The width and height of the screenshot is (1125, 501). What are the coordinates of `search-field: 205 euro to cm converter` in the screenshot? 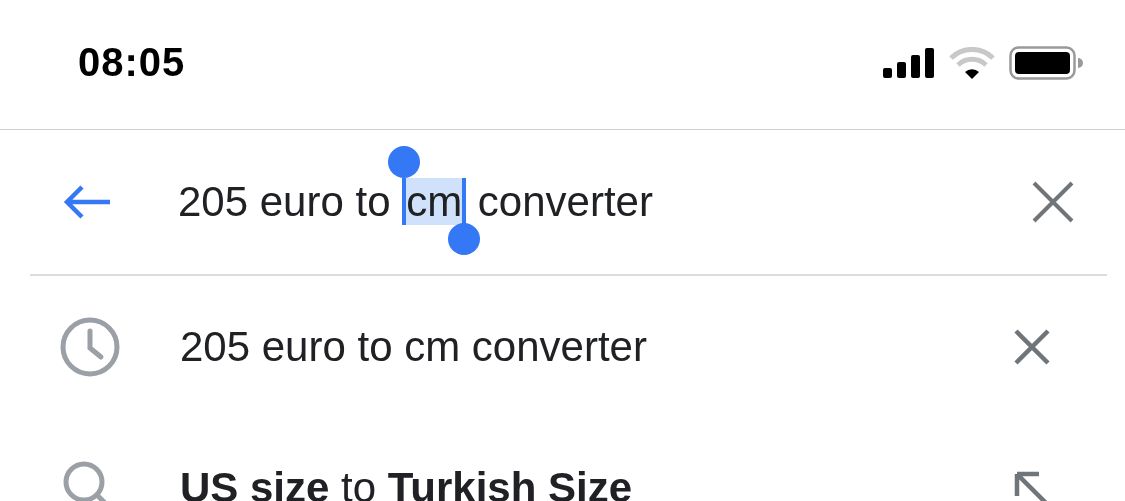 It's located at (604, 202).